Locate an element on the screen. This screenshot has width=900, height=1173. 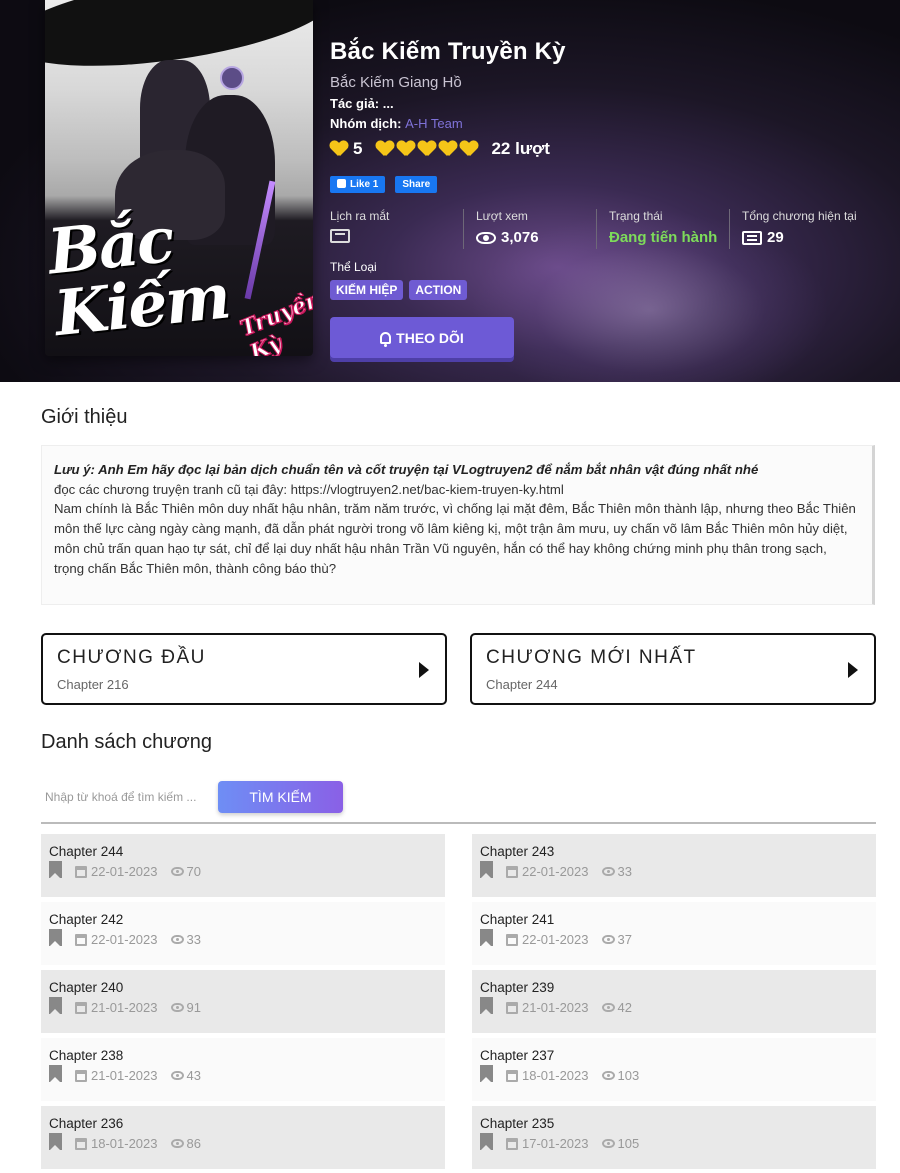
chapter-name: Chapter 239 is located at coordinates (674, 987).